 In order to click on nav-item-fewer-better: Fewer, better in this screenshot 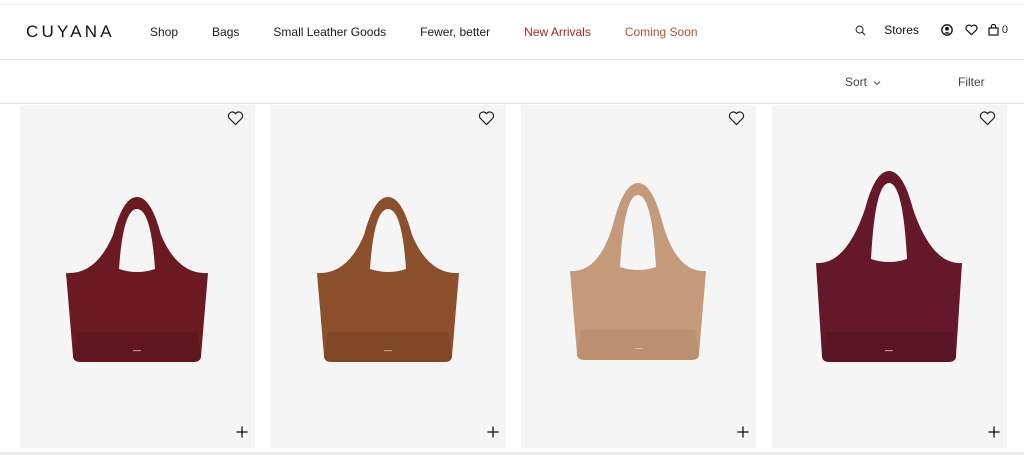, I will do `click(455, 32)`.